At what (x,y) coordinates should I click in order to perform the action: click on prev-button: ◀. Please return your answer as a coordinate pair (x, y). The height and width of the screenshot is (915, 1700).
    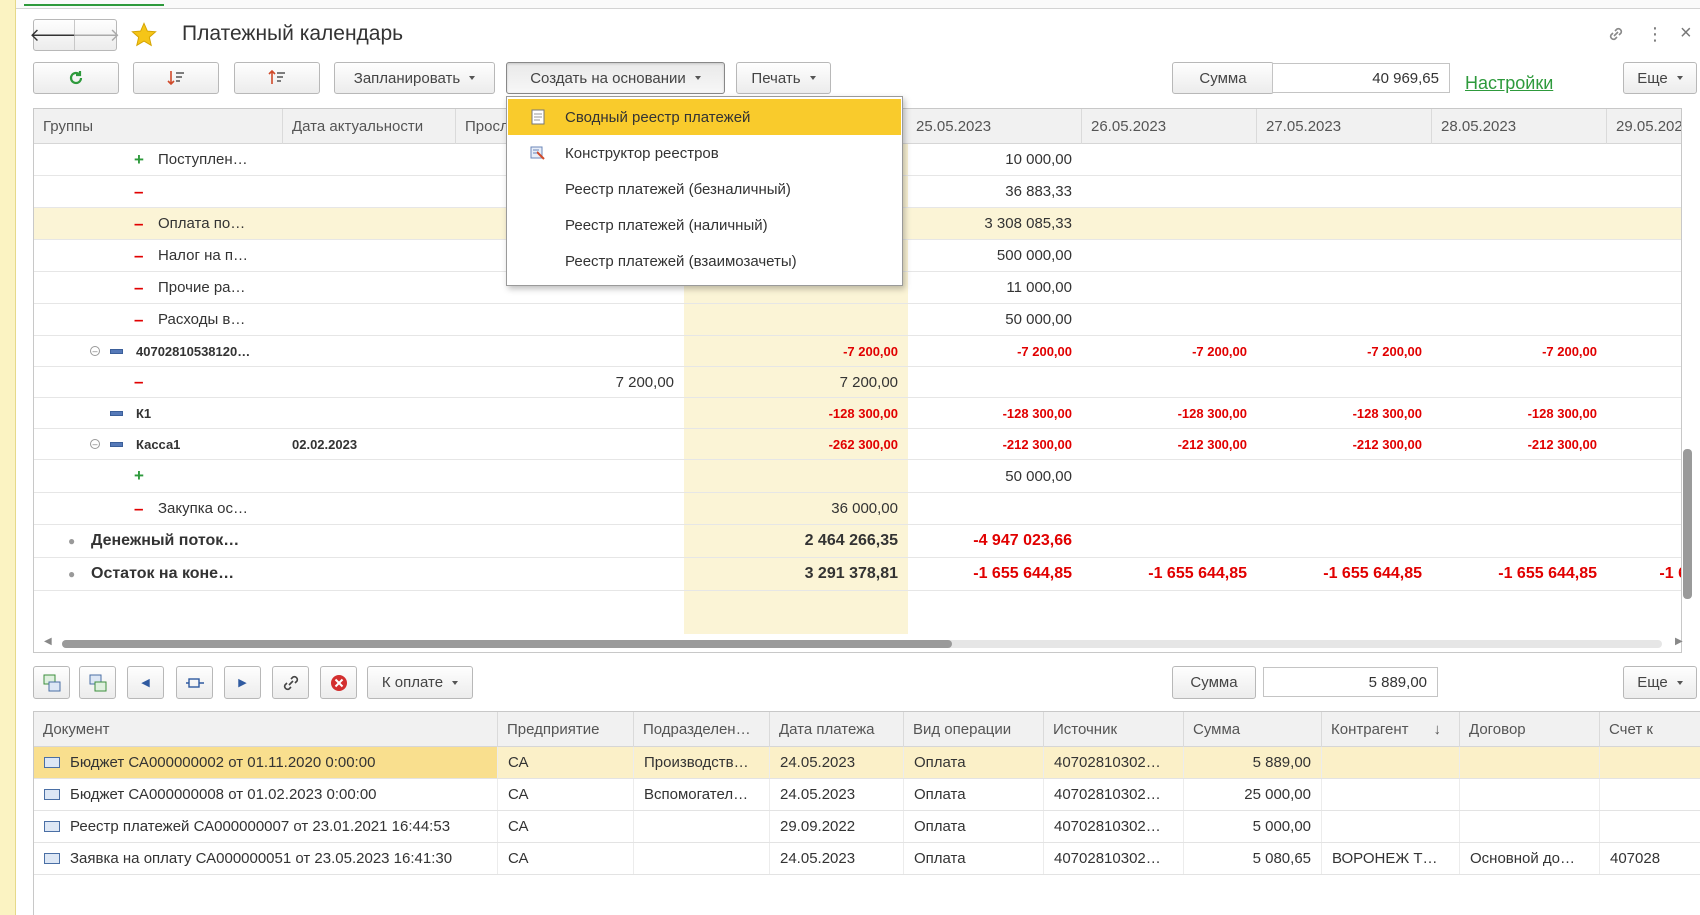
    Looking at the image, I should click on (145, 682).